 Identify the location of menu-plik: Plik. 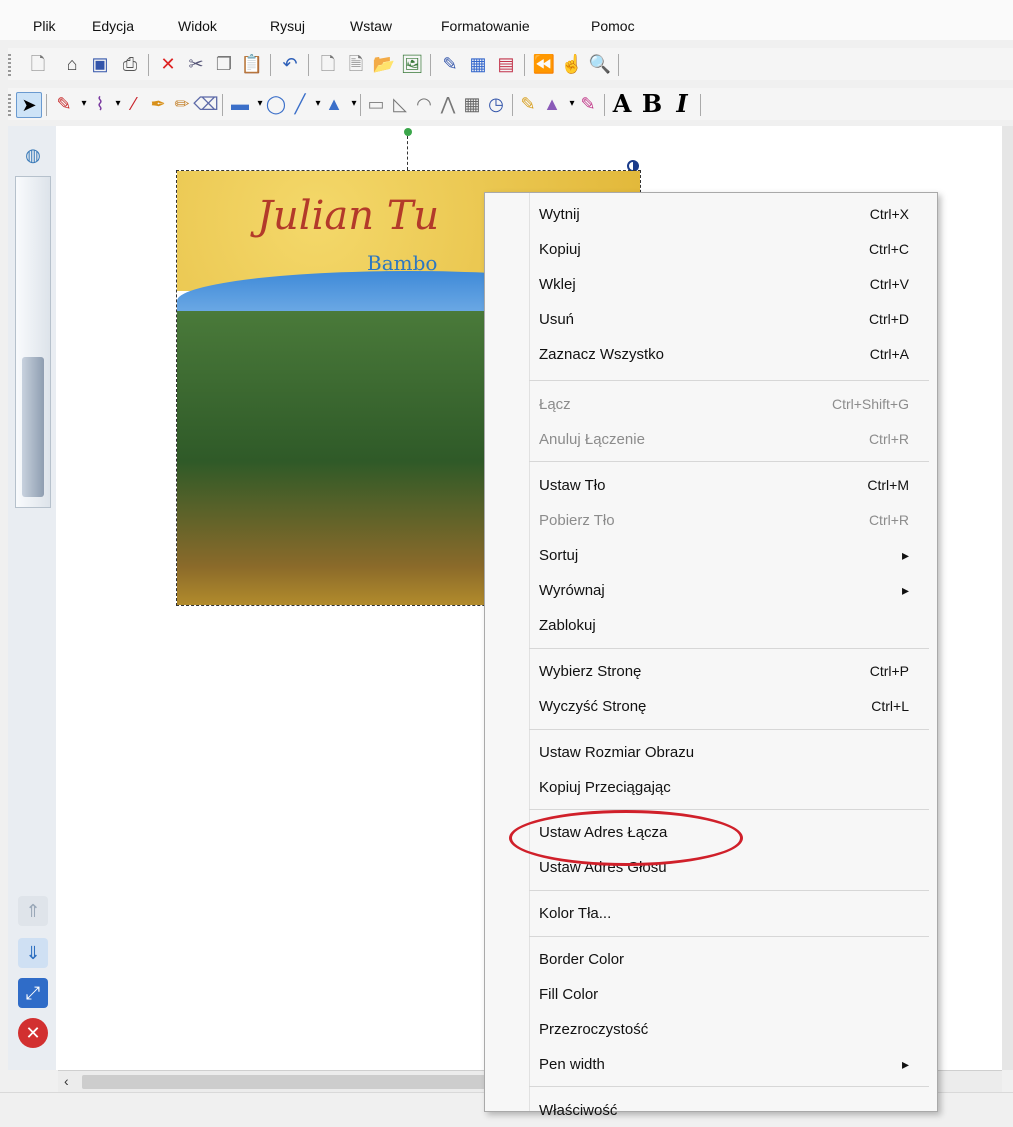
(44, 26).